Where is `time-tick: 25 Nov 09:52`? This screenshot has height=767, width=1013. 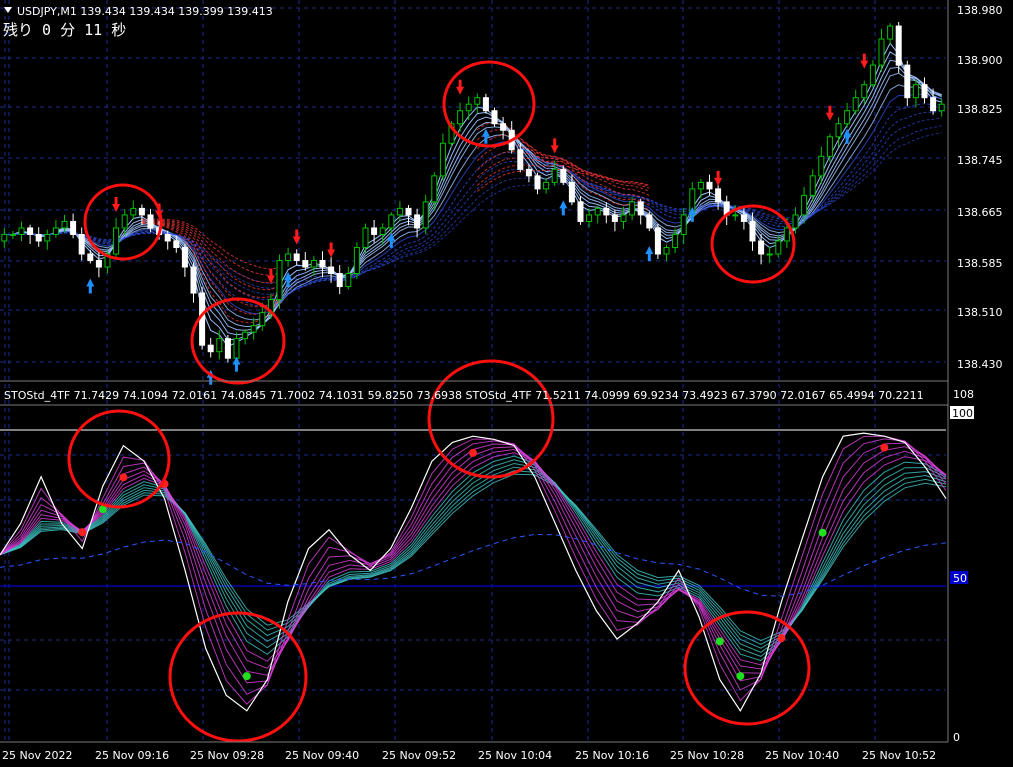 time-tick: 25 Nov 09:52 is located at coordinates (419, 755).